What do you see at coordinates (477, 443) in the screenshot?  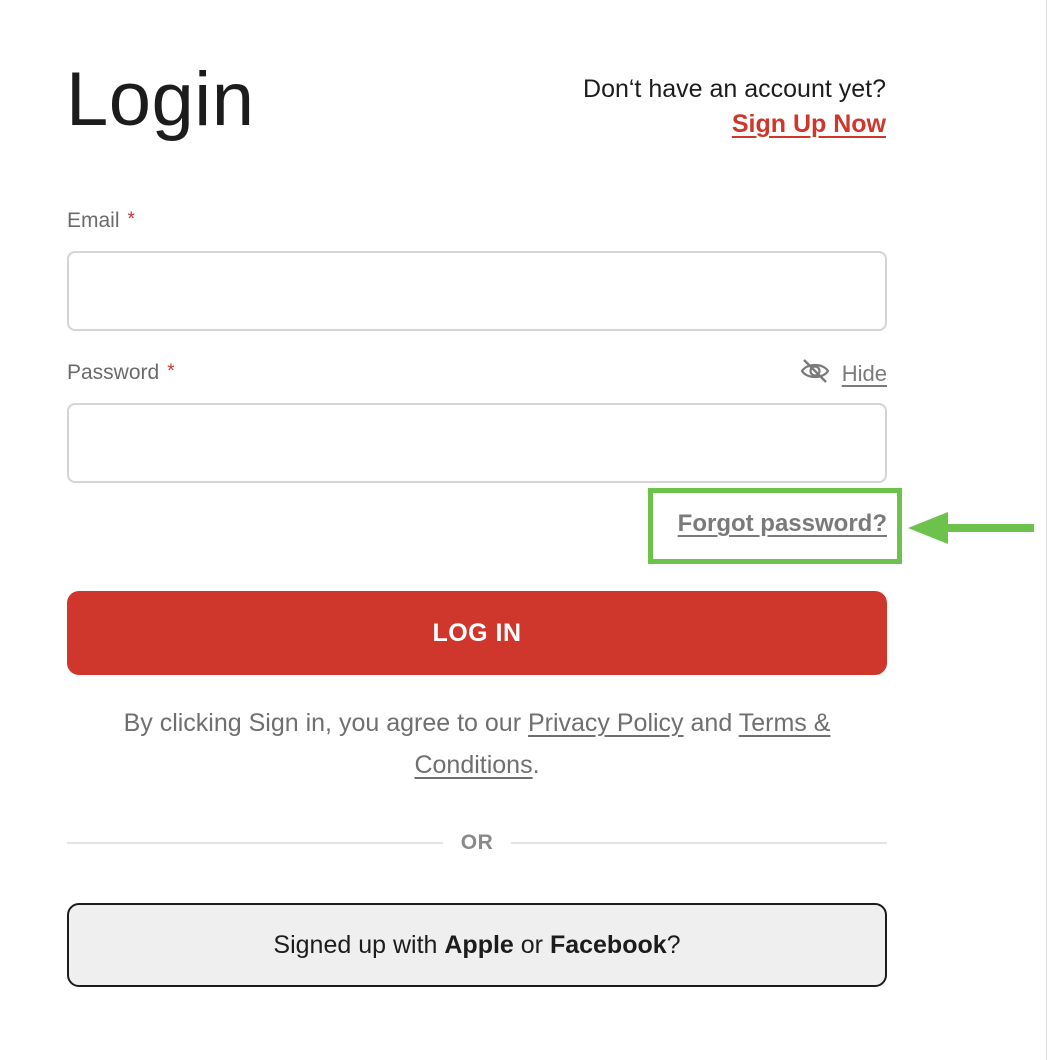 I see `password-field` at bounding box center [477, 443].